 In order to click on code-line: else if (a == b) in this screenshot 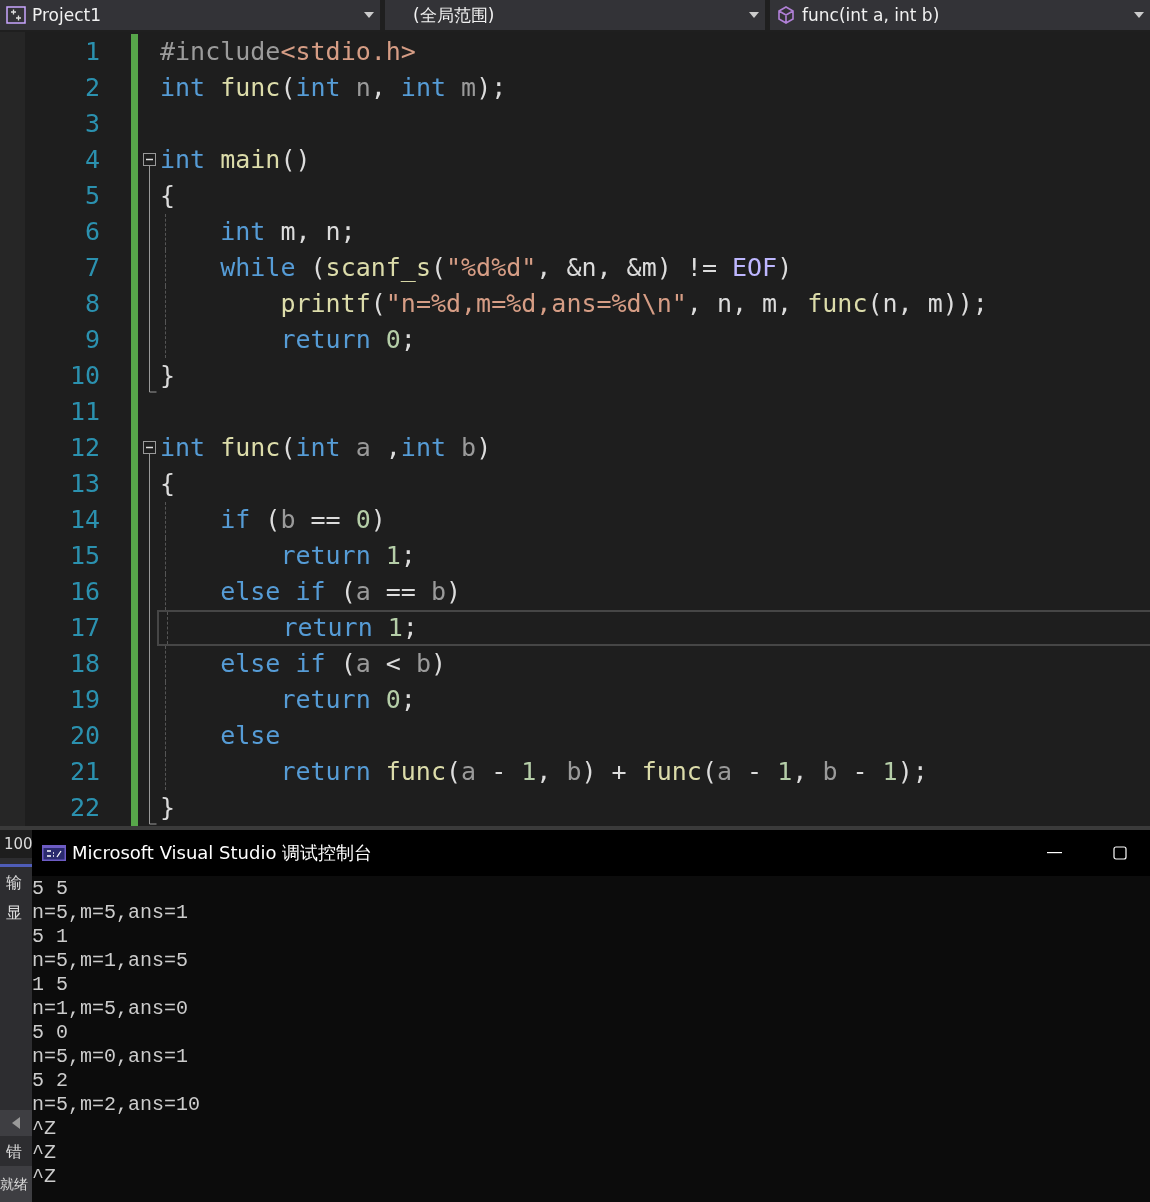, I will do `click(653, 592)`.